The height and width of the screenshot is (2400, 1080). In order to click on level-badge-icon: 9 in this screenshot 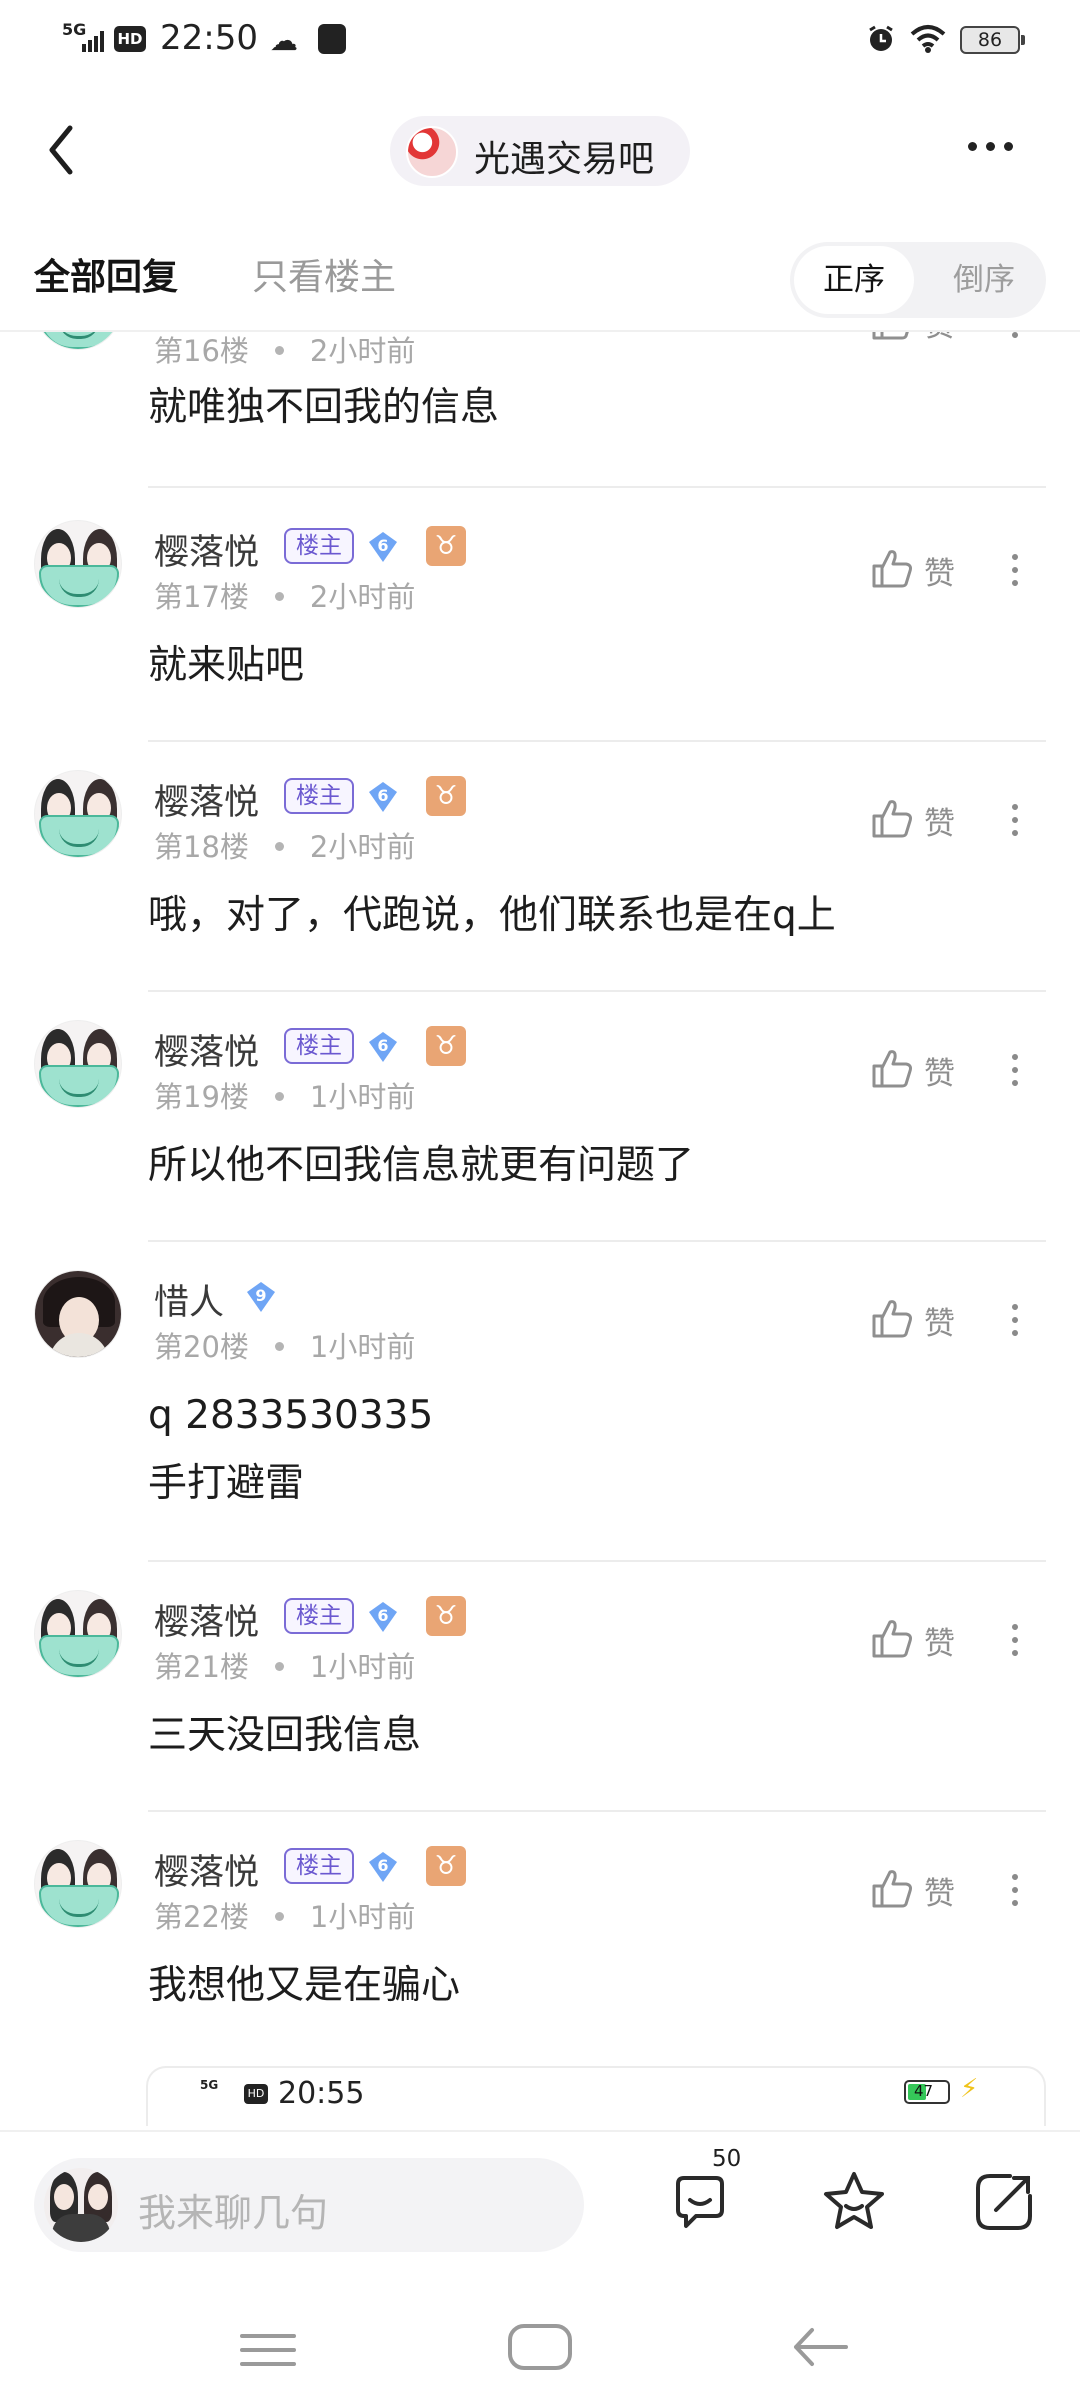, I will do `click(261, 1297)`.